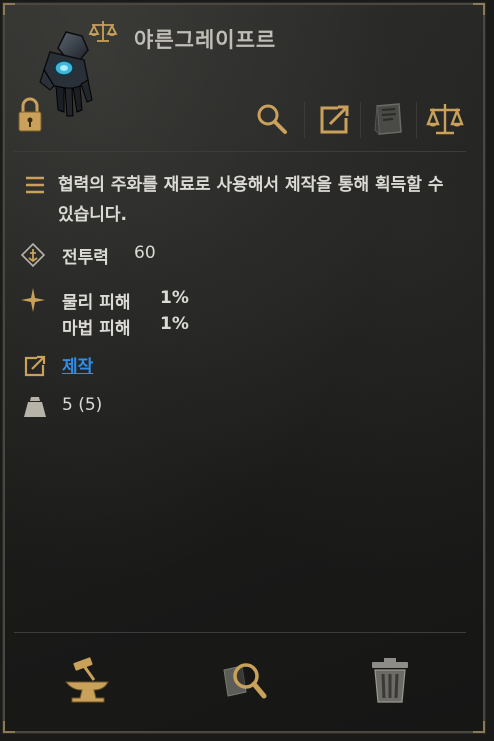 This screenshot has height=741, width=494. I want to click on magic-damage-label: 마법 피해, so click(96, 329).